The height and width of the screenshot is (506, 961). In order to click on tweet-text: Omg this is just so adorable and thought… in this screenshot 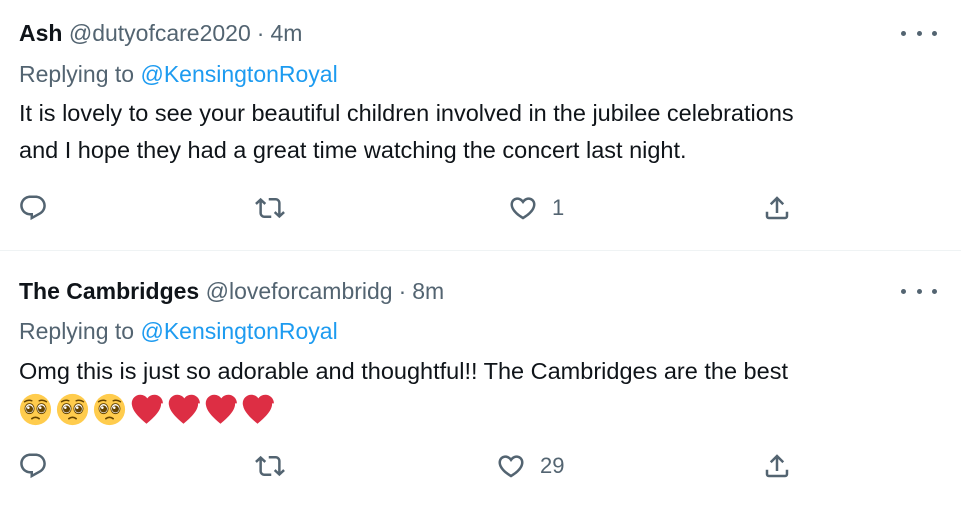, I will do `click(479, 371)`.